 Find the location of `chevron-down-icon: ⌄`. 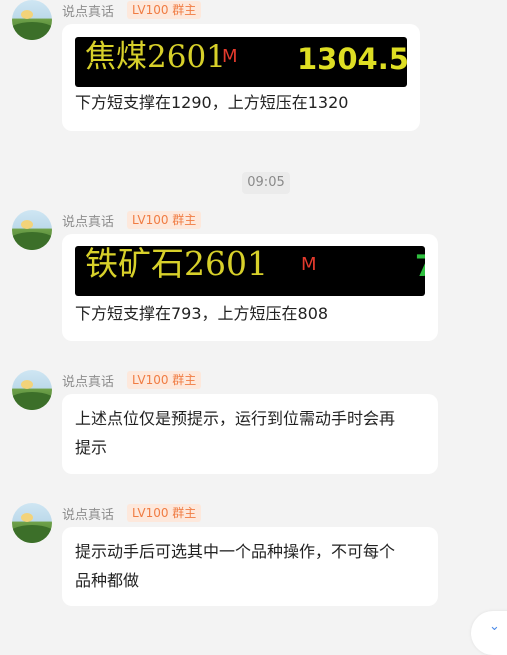

chevron-down-icon: ⌄ is located at coordinates (494, 626).